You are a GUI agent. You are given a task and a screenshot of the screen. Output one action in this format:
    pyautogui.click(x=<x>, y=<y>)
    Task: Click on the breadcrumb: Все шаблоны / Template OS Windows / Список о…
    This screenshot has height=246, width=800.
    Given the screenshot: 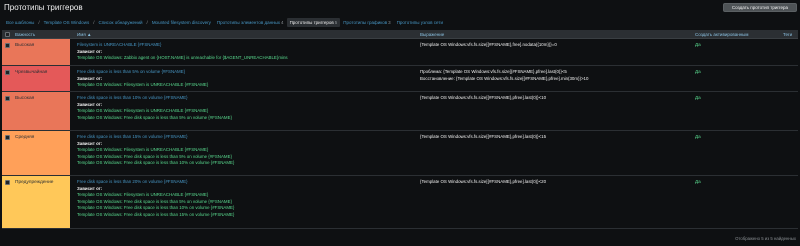 What is the action you would take?
    pyautogui.click(x=400, y=22)
    